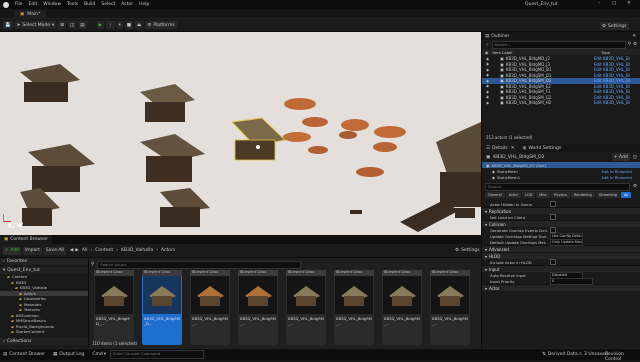  What do you see at coordinates (500, 148) in the screenshot?
I see `tab-details: ☰ Details ✕` at bounding box center [500, 148].